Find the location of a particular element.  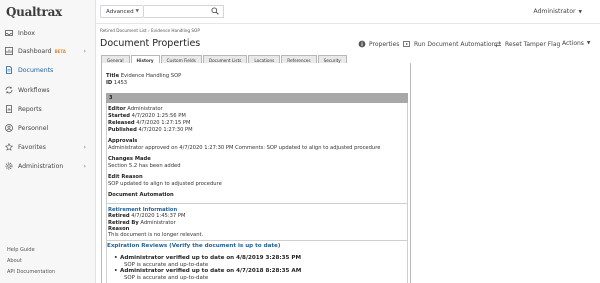

workflow-icon is located at coordinates (8, 90).